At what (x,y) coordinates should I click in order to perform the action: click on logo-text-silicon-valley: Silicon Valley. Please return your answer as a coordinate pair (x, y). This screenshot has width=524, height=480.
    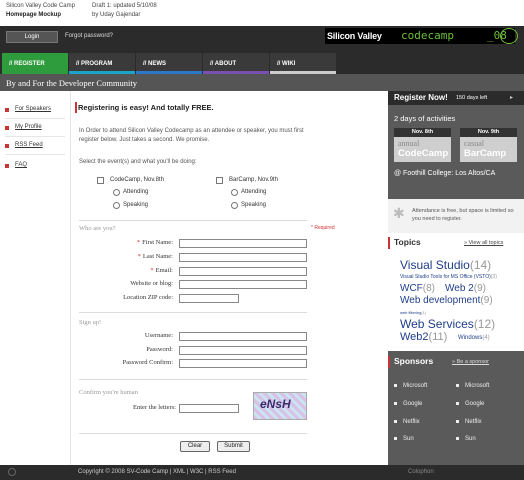
    Looking at the image, I should click on (354, 36).